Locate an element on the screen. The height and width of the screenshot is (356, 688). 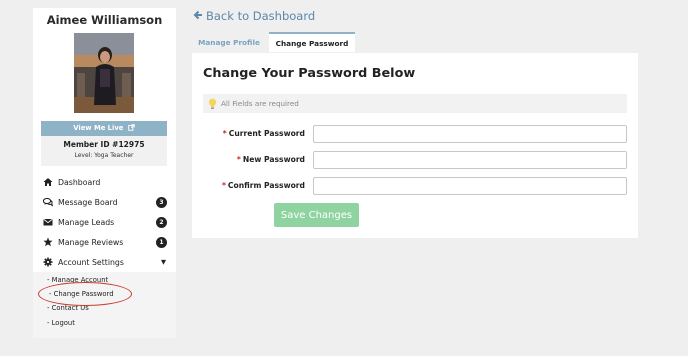
view-me-live-label: View Me Live is located at coordinates (98, 128).